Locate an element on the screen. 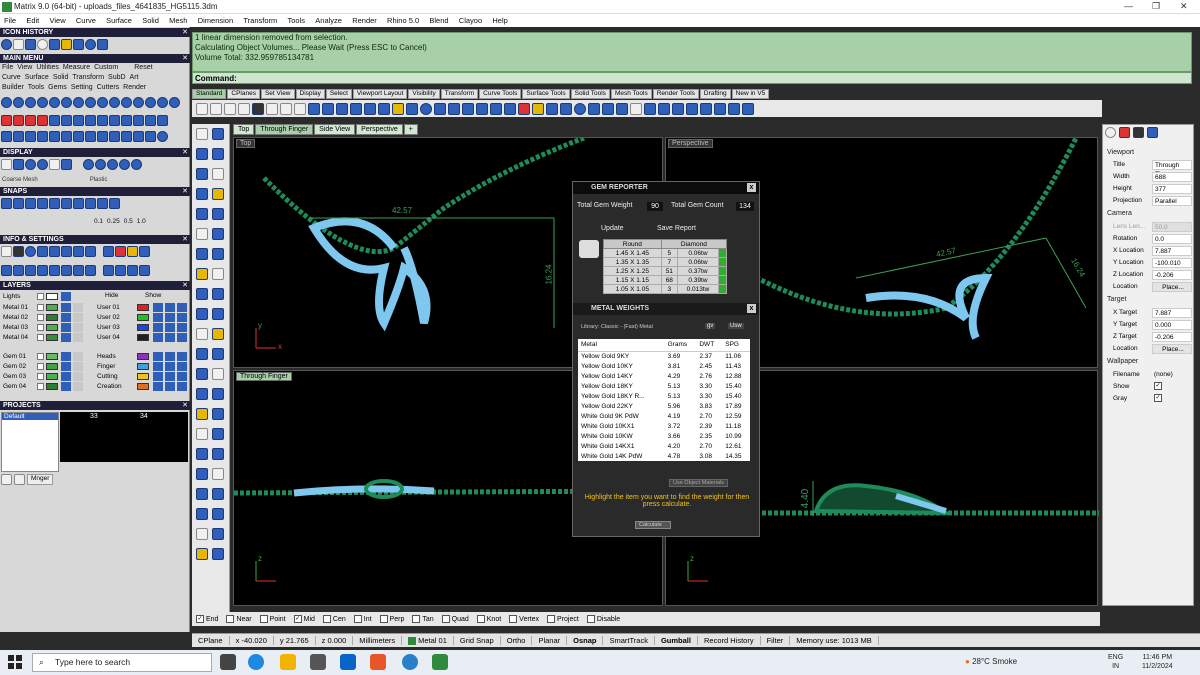  layer-name: User 02 is located at coordinates (112, 317).